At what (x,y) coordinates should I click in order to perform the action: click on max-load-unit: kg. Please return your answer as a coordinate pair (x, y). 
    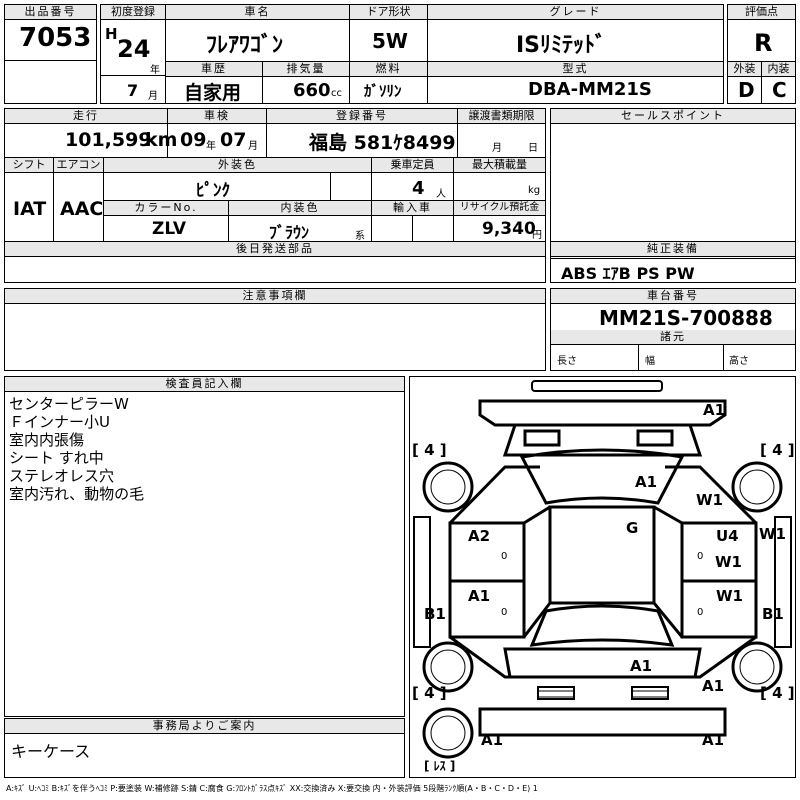
    Looking at the image, I should click on (534, 190).